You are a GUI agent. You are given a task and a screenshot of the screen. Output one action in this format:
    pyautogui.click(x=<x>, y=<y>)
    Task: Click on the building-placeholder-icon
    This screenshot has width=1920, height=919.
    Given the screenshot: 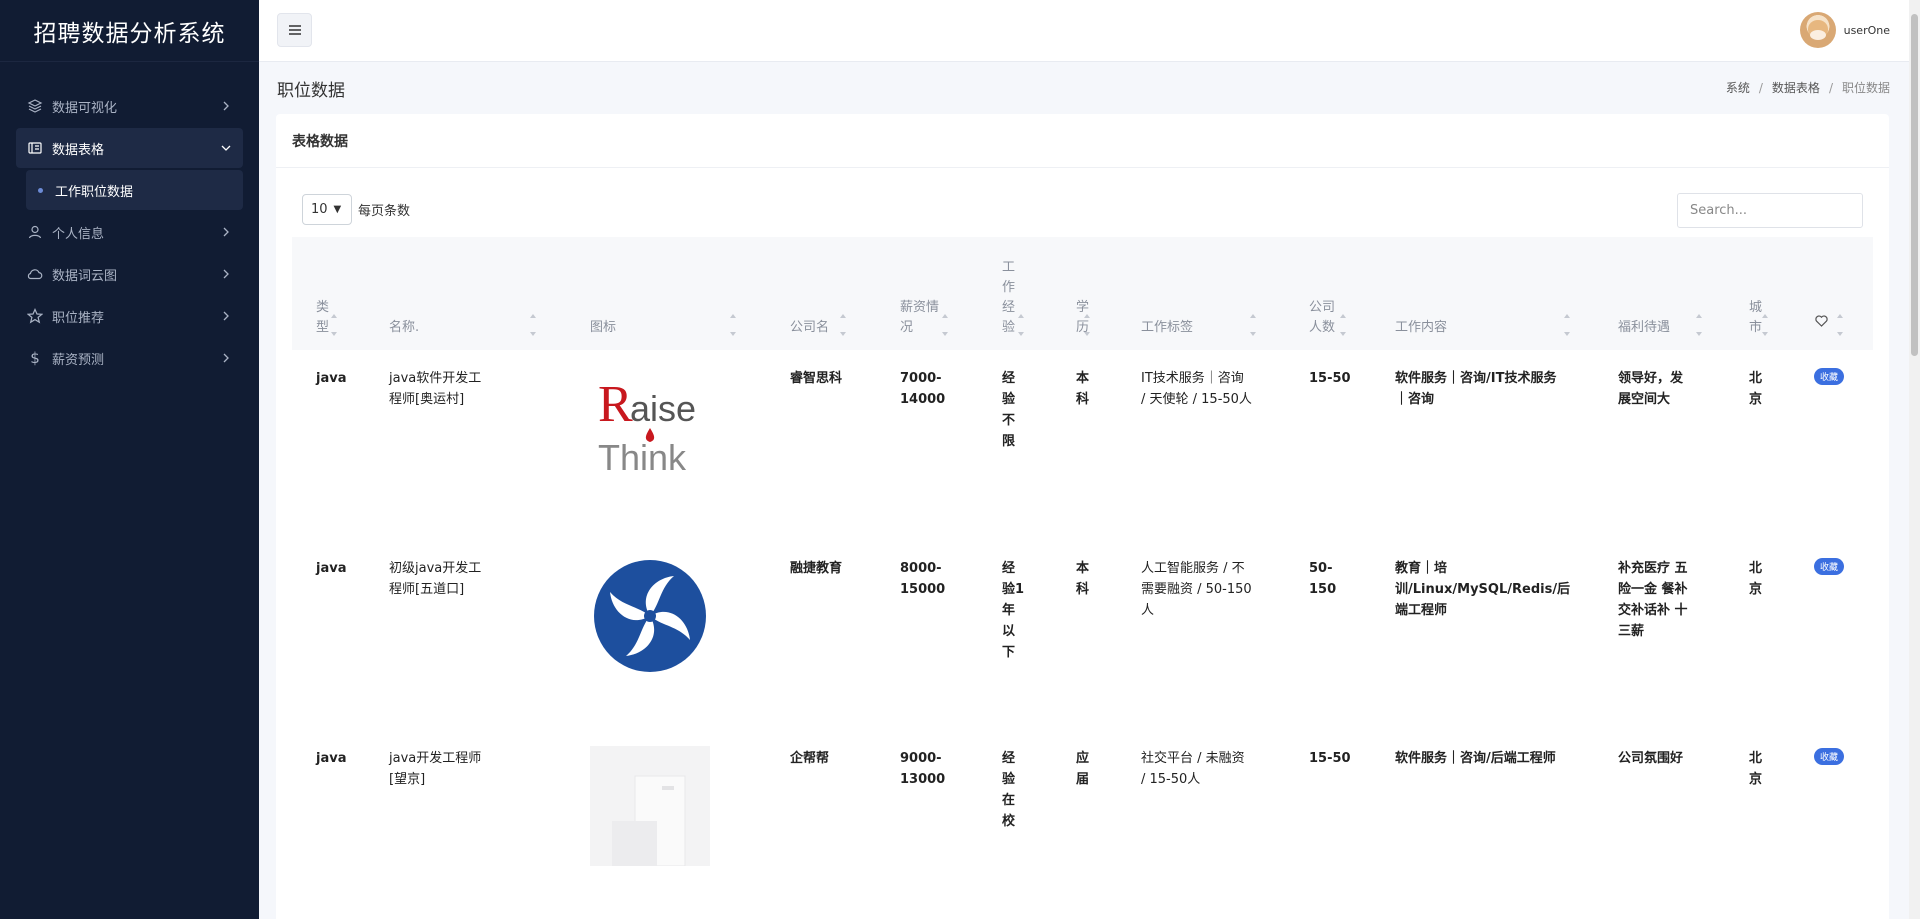 What is the action you would take?
    pyautogui.click(x=650, y=806)
    